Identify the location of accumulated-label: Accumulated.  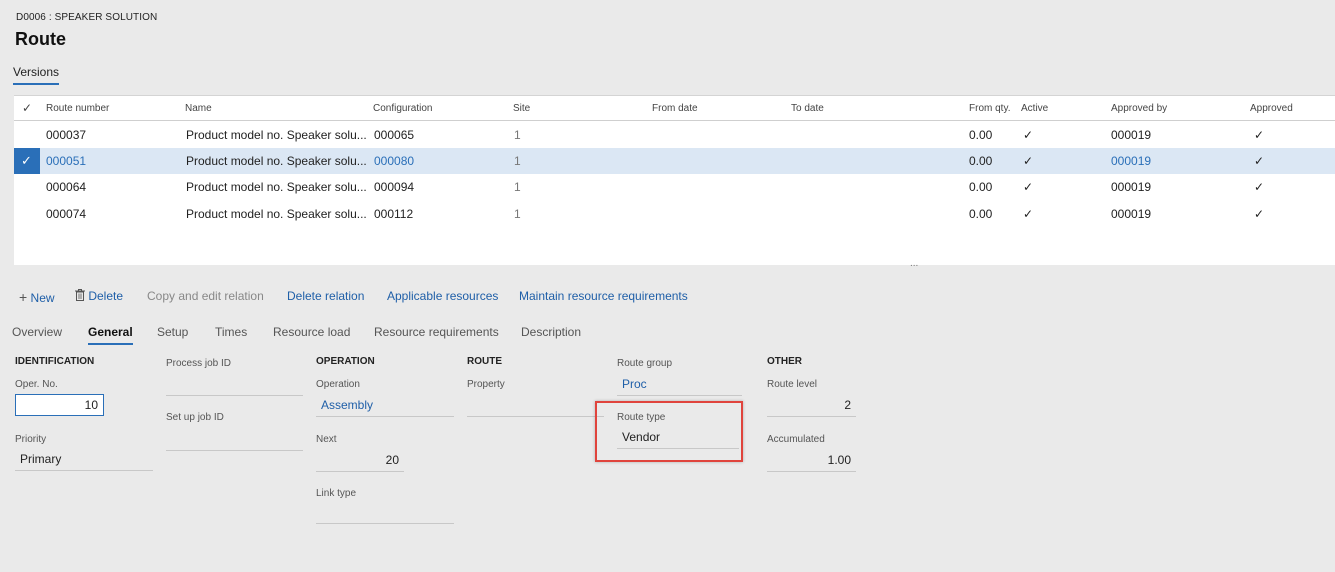
(796, 439).